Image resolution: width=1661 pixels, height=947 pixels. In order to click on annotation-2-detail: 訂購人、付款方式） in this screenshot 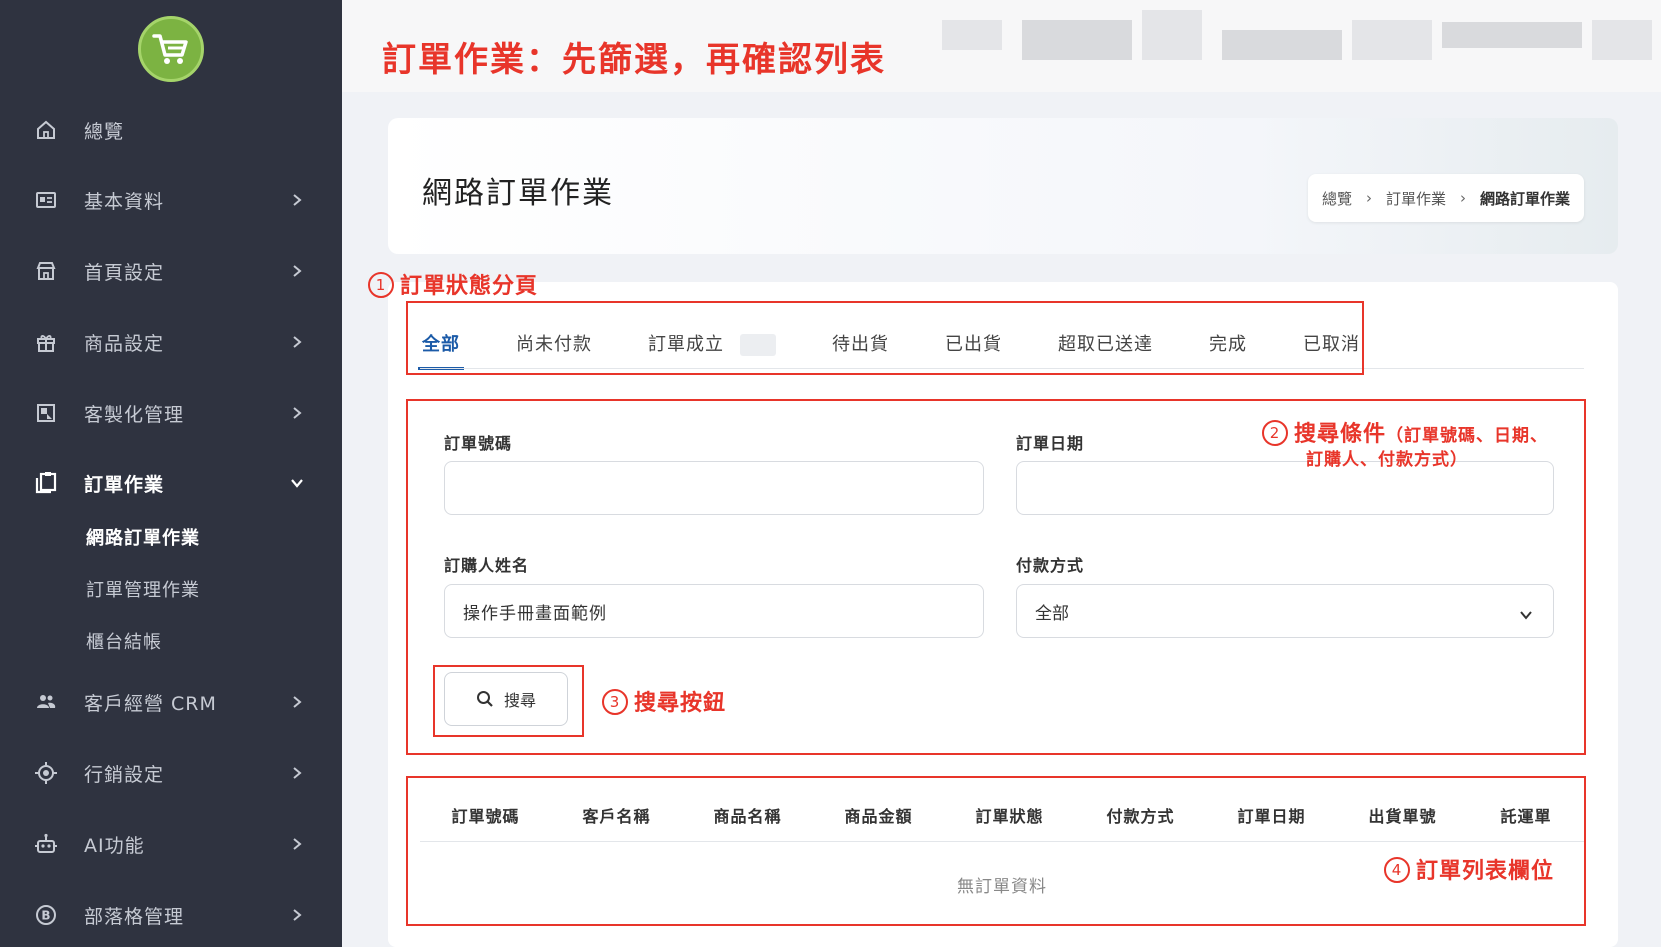, I will do `click(1387, 460)`.